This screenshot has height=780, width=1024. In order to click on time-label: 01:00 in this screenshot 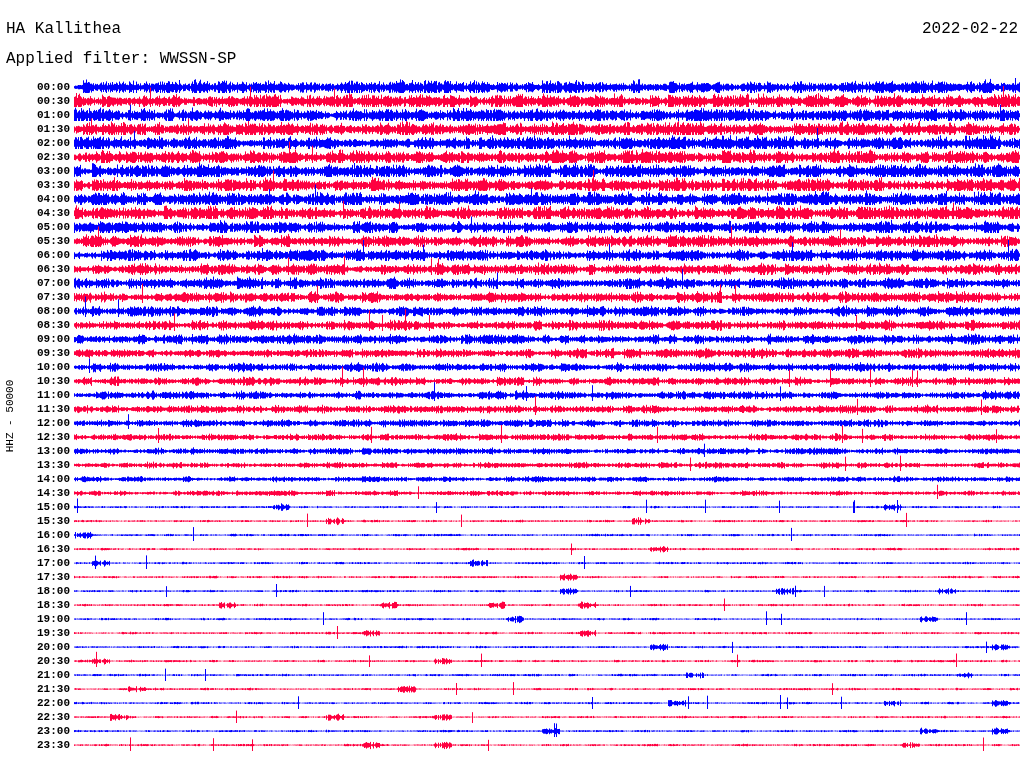, I will do `click(53, 115)`.